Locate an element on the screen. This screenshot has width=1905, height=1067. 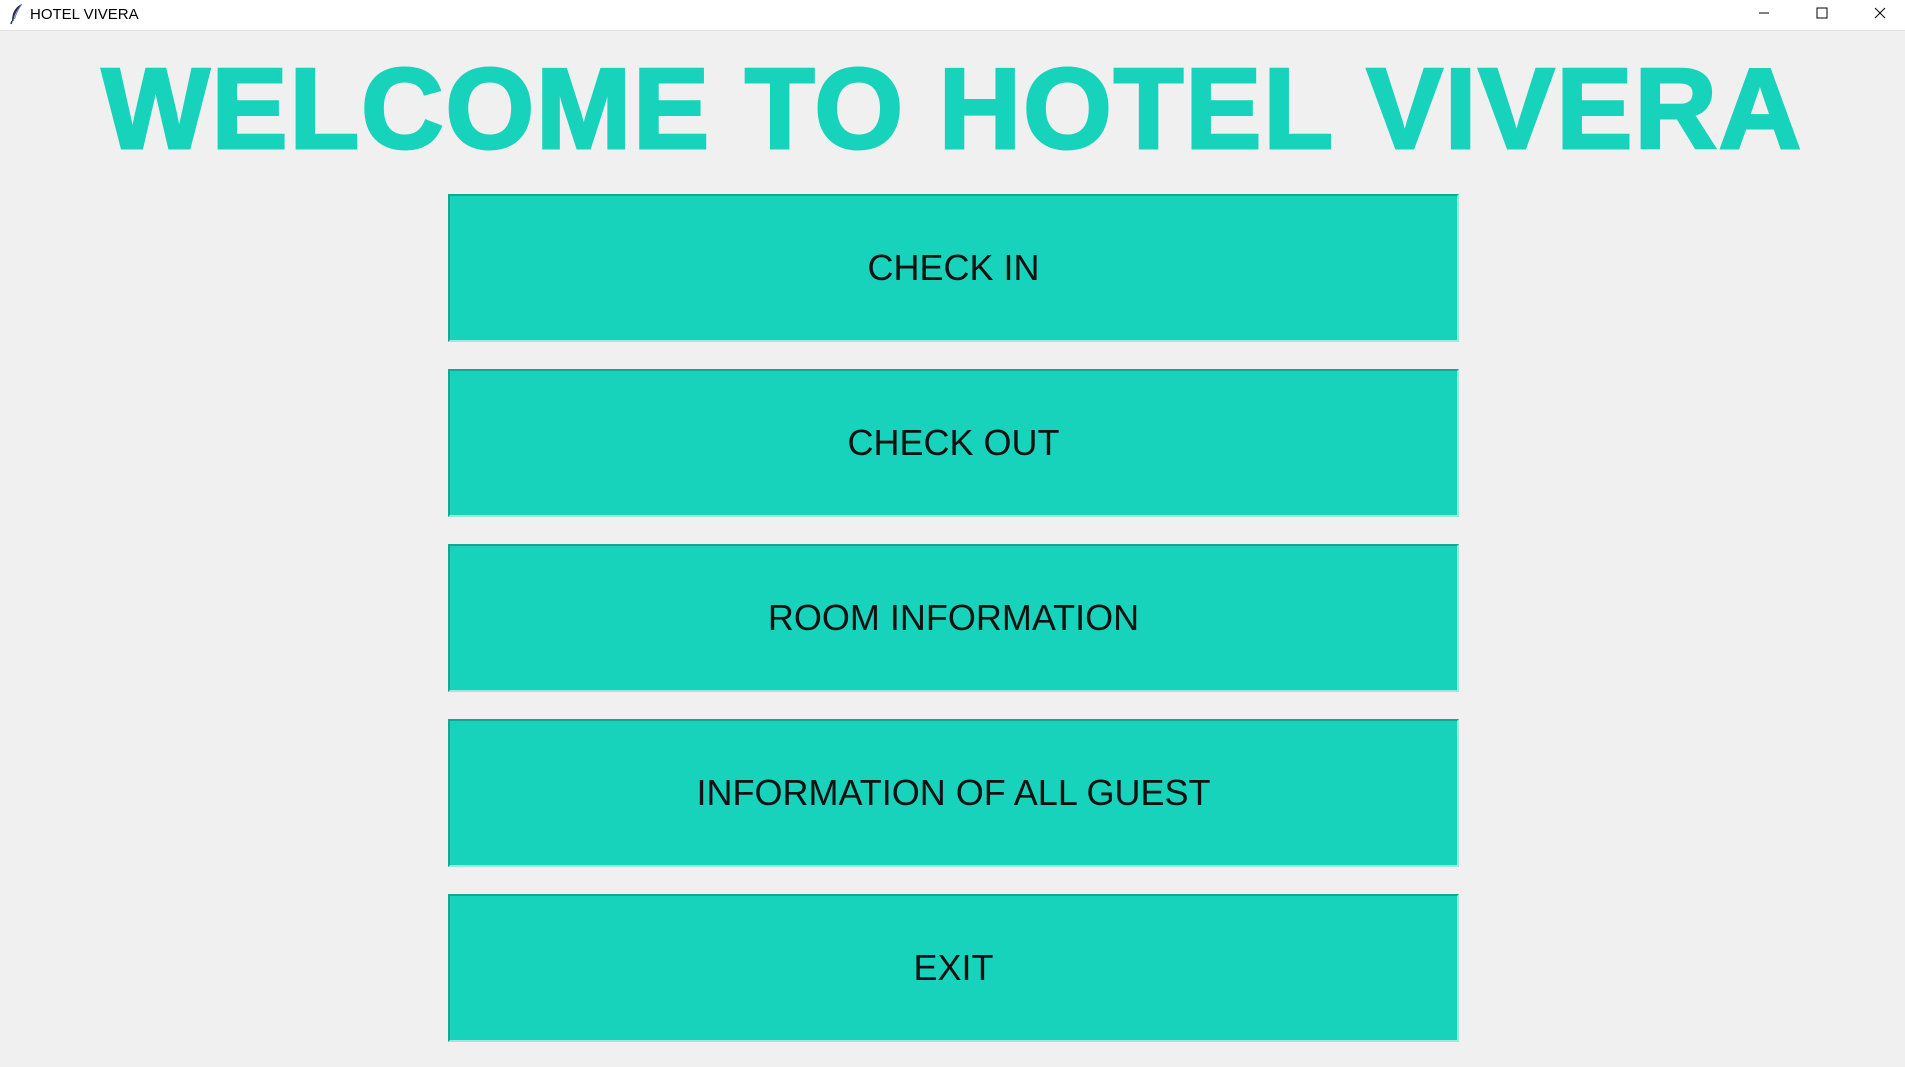
room-information-button: ROOM INFORMATION is located at coordinates (953, 618).